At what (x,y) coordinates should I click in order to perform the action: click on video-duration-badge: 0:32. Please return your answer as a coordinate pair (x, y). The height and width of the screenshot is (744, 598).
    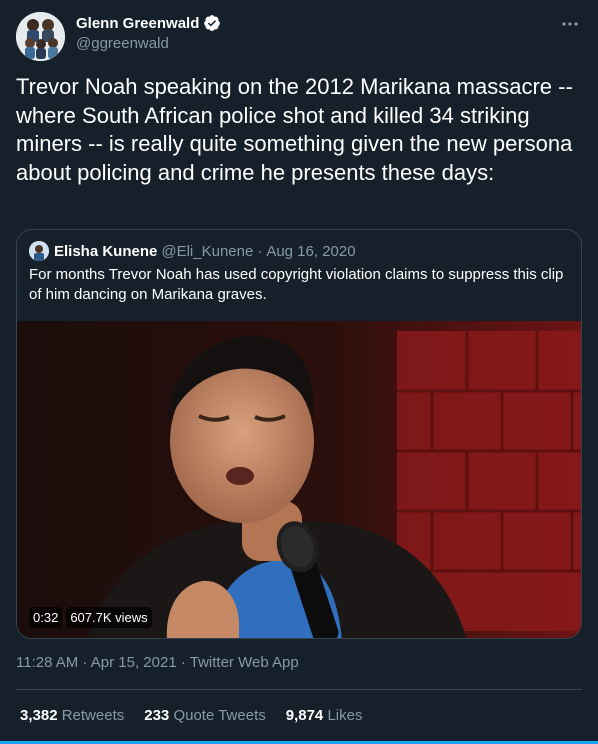
    Looking at the image, I should click on (46, 617).